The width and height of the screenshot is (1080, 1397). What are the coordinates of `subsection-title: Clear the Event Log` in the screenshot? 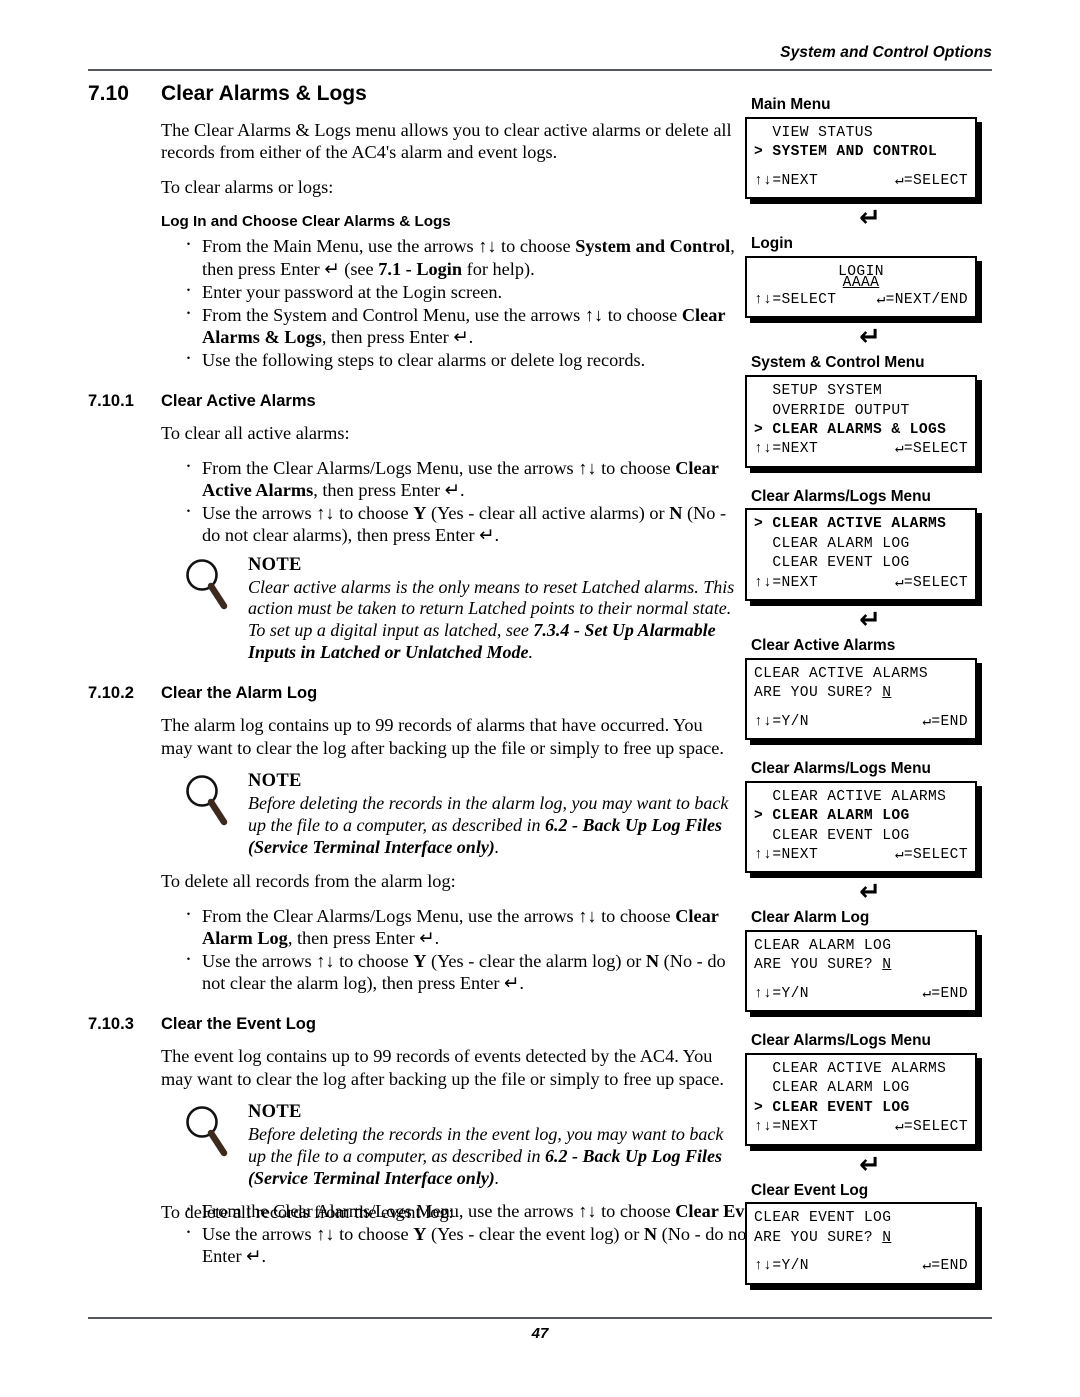 It's located at (238, 1023).